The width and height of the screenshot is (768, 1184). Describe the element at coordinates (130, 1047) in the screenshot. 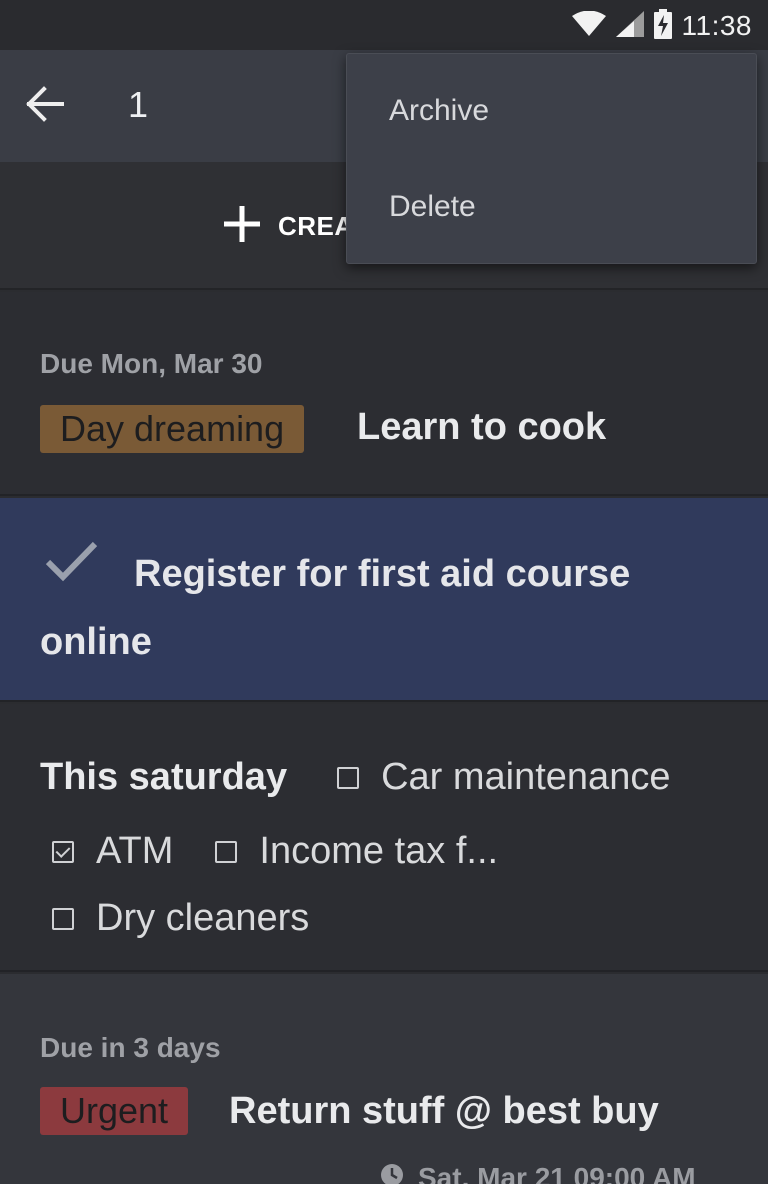

I see `due-date: Due in 3 days` at that location.